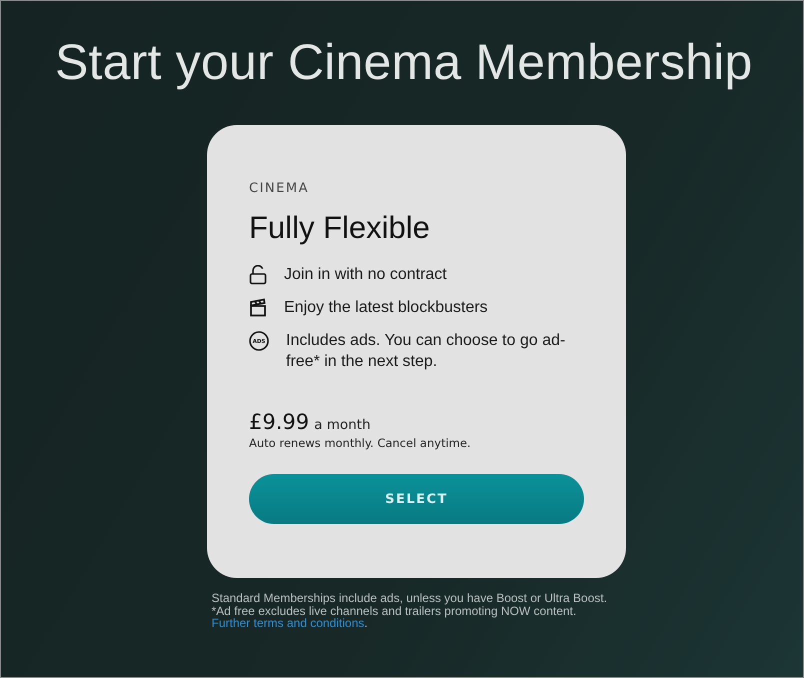  Describe the element at coordinates (342, 425) in the screenshot. I see `price-period: a month` at that location.